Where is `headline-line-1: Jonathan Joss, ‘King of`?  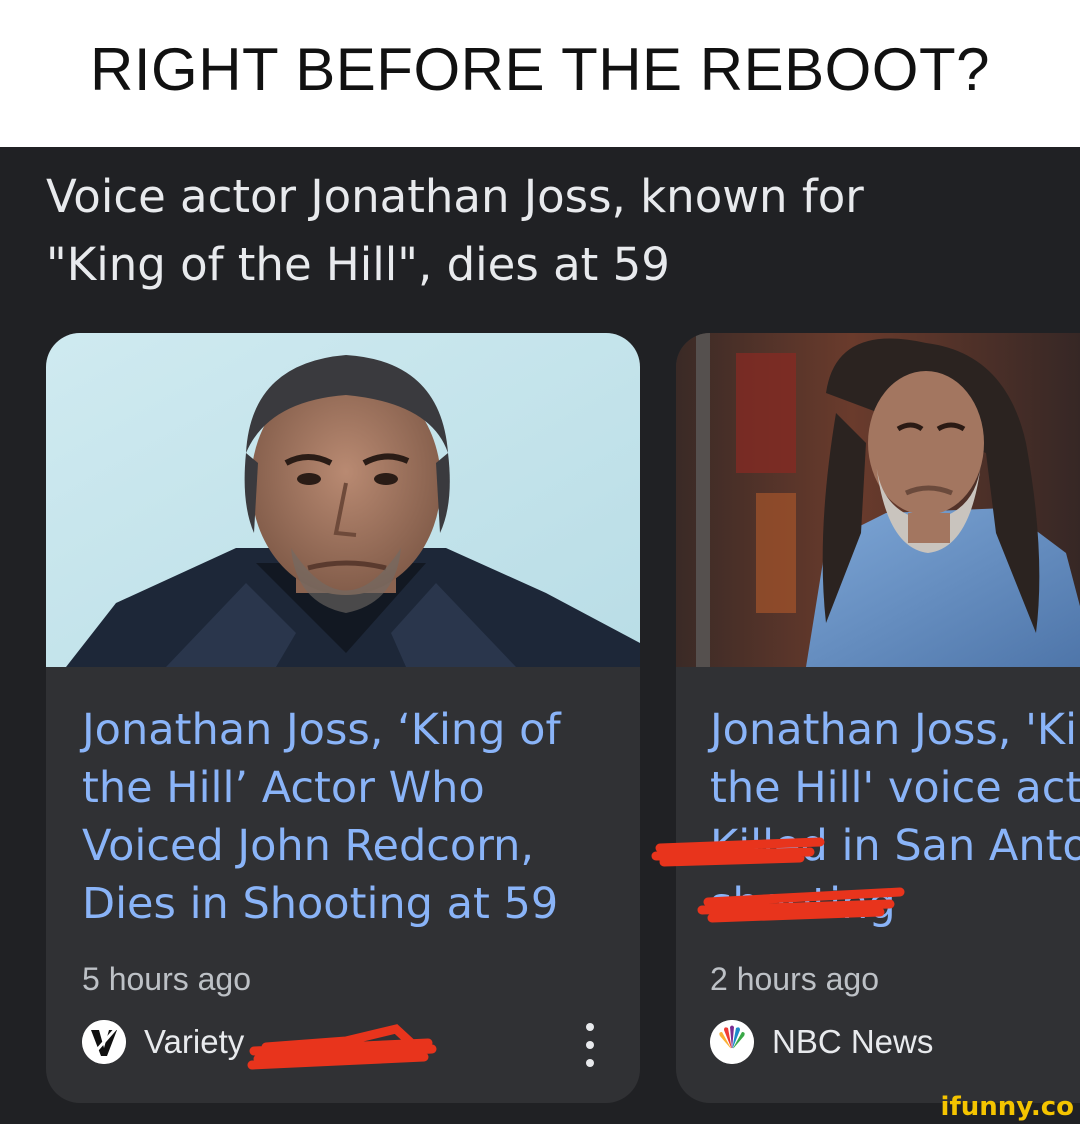
headline-line-1: Jonathan Joss, ‘King of is located at coordinates (321, 730).